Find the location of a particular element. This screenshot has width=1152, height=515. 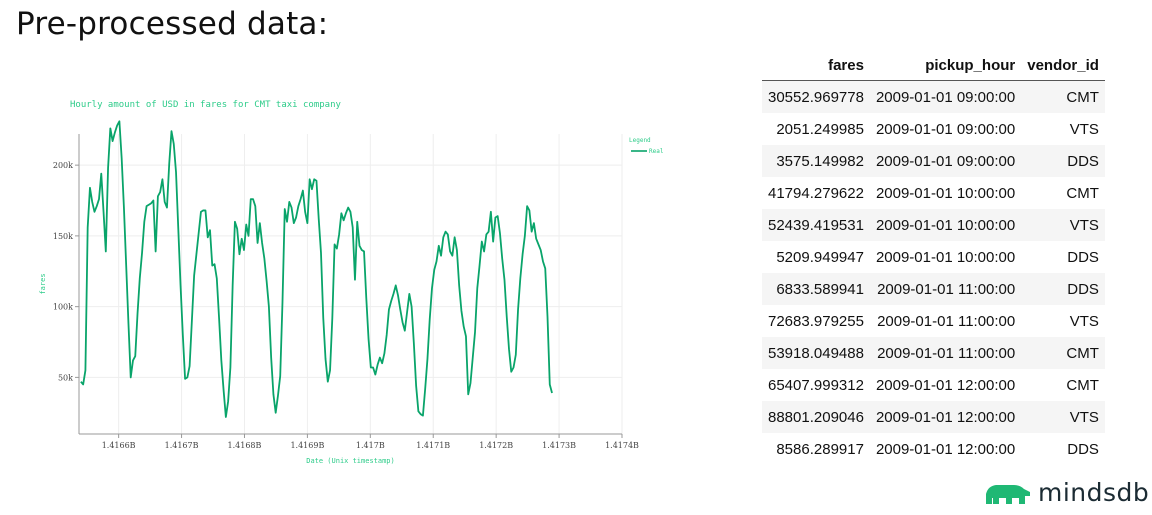

table-row: 53918.049488 2009-01-01 11:00:00 CMT is located at coordinates (933, 353).